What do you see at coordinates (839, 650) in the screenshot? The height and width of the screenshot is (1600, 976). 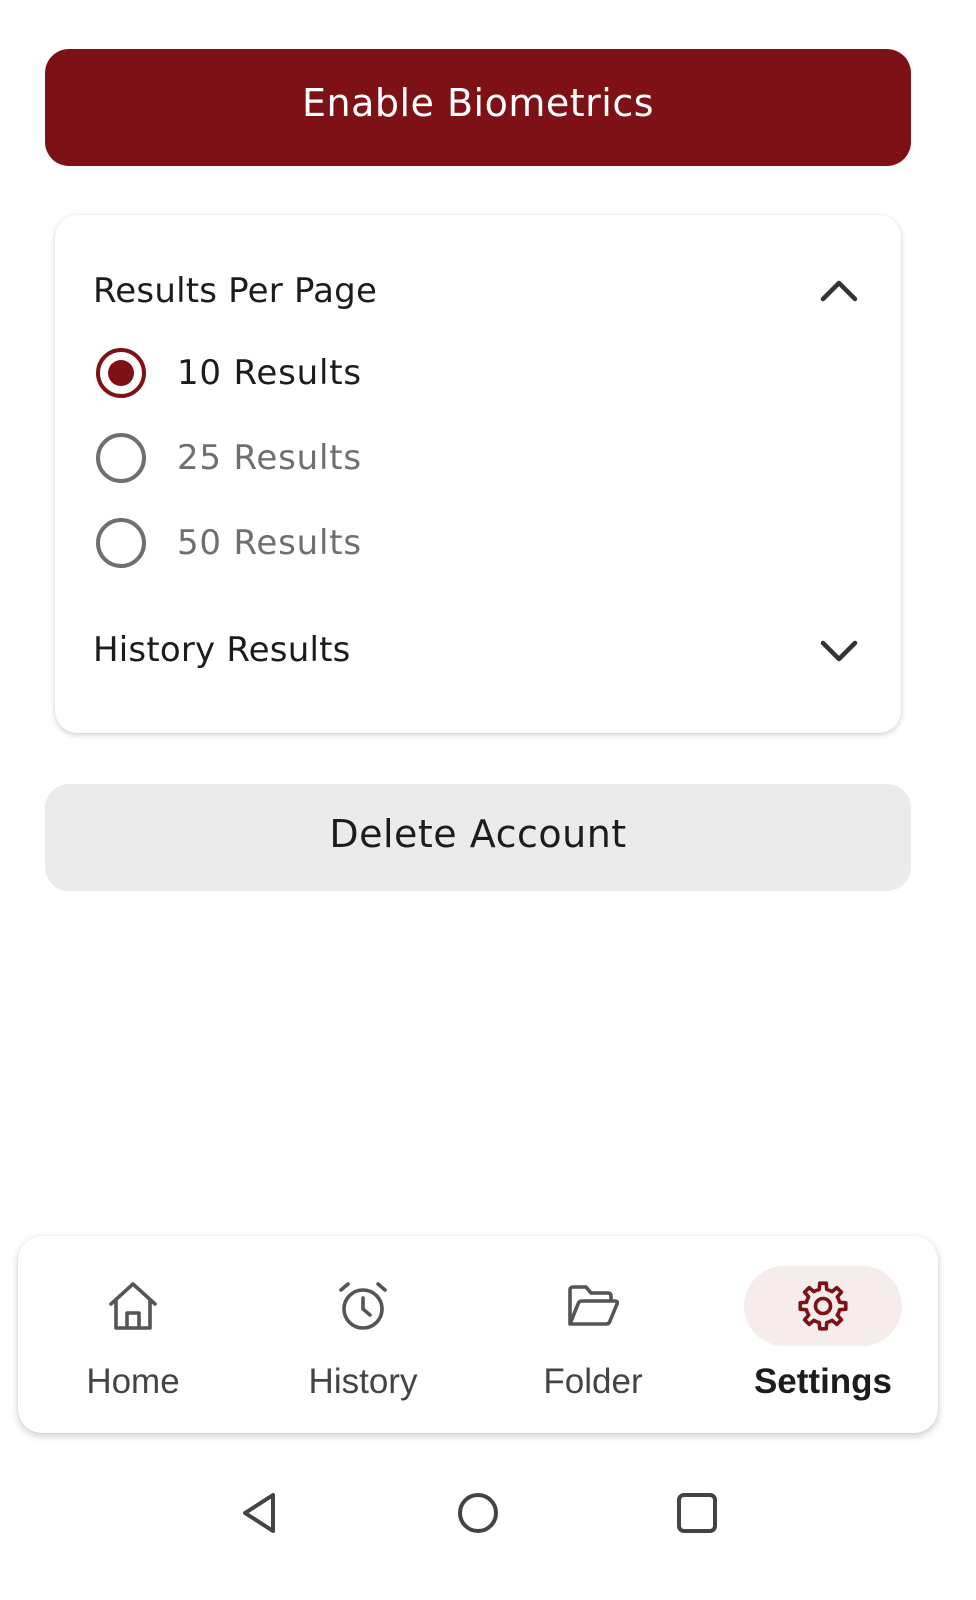 I see `chevron-down-icon` at bounding box center [839, 650].